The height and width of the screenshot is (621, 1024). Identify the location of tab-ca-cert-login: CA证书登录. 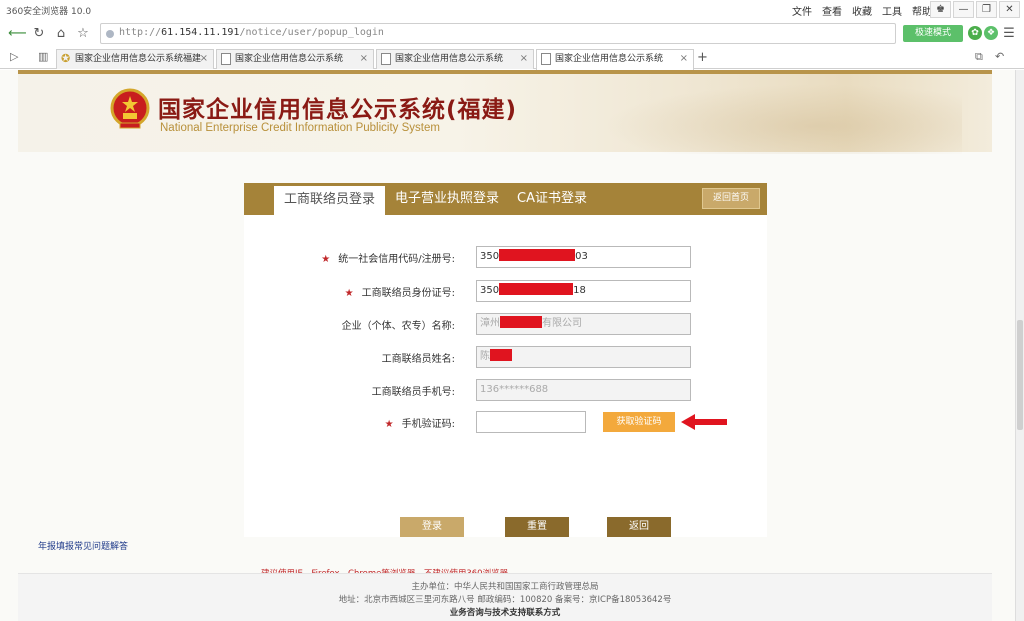
(552, 199).